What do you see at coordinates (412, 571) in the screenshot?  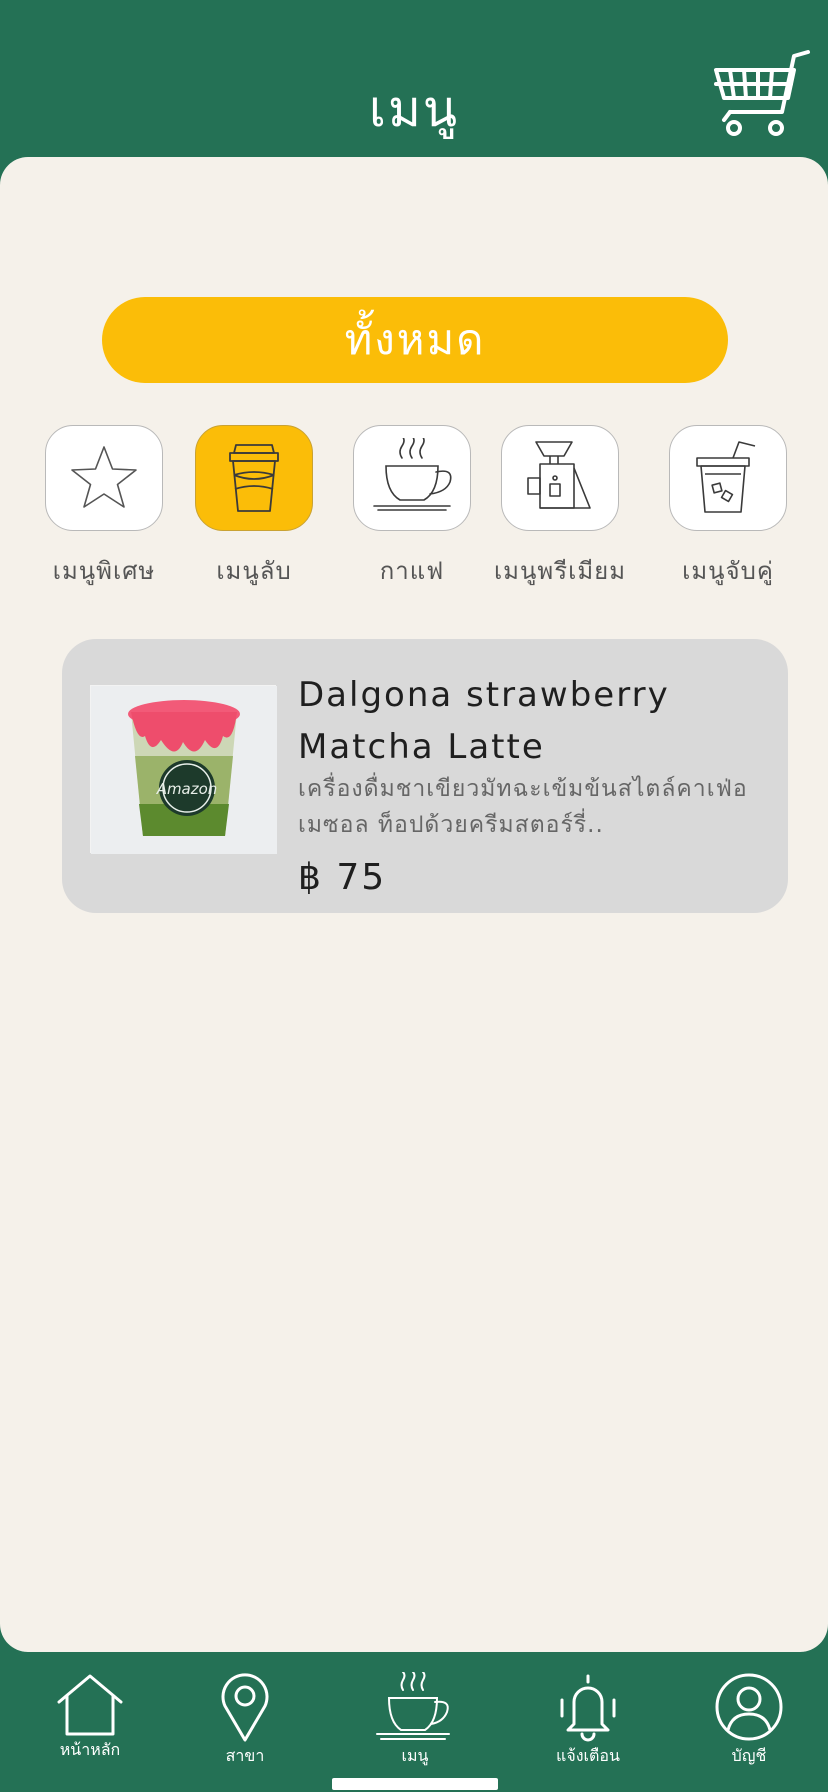 I see `category-label: กาแฟ` at bounding box center [412, 571].